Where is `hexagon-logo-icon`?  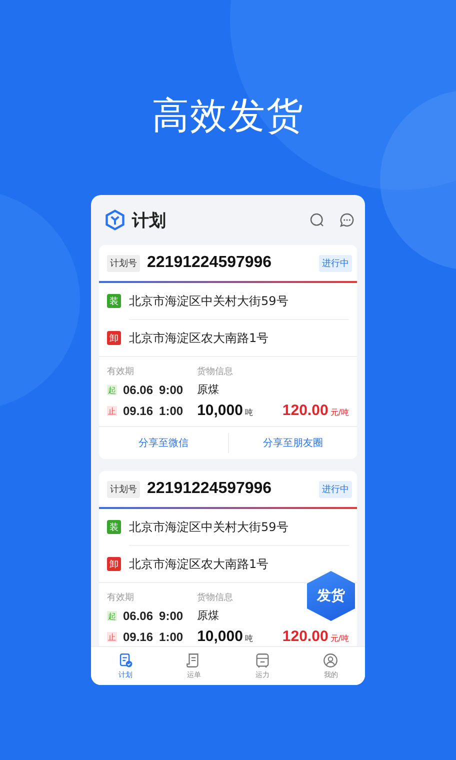 hexagon-logo-icon is located at coordinates (115, 220).